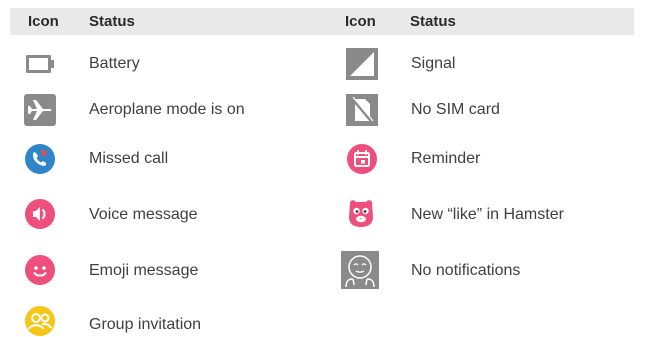 The height and width of the screenshot is (337, 647). Describe the element at coordinates (112, 21) in the screenshot. I see `header-status-left: Status` at that location.